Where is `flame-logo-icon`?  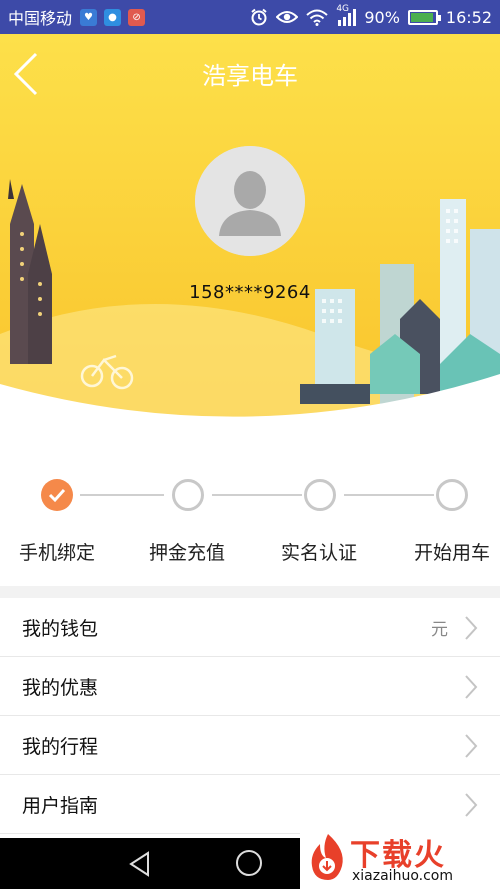 flame-logo-icon is located at coordinates (327, 857).